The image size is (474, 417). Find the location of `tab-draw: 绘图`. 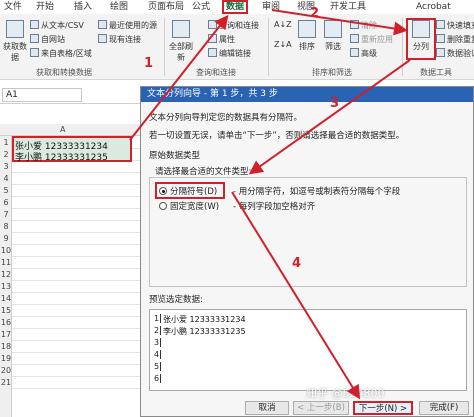

tab-draw: 绘图 is located at coordinates (119, 7).